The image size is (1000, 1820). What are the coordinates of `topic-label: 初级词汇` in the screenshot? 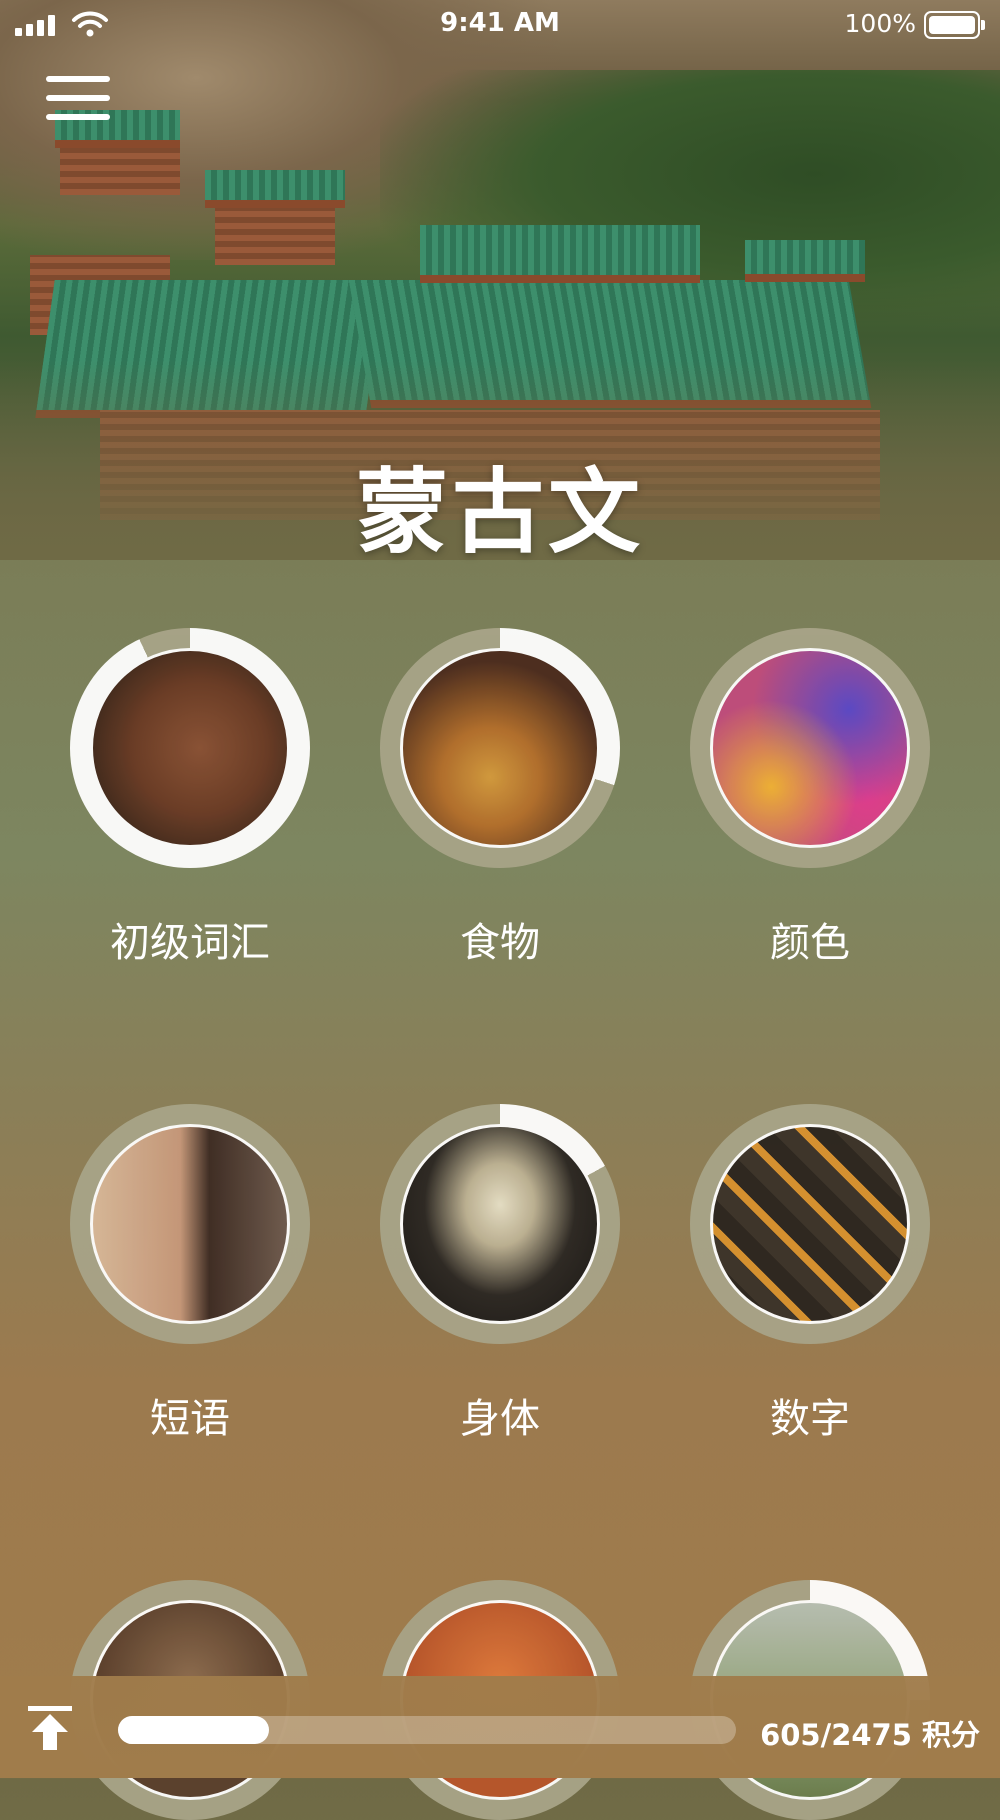 It's located at (190, 943).